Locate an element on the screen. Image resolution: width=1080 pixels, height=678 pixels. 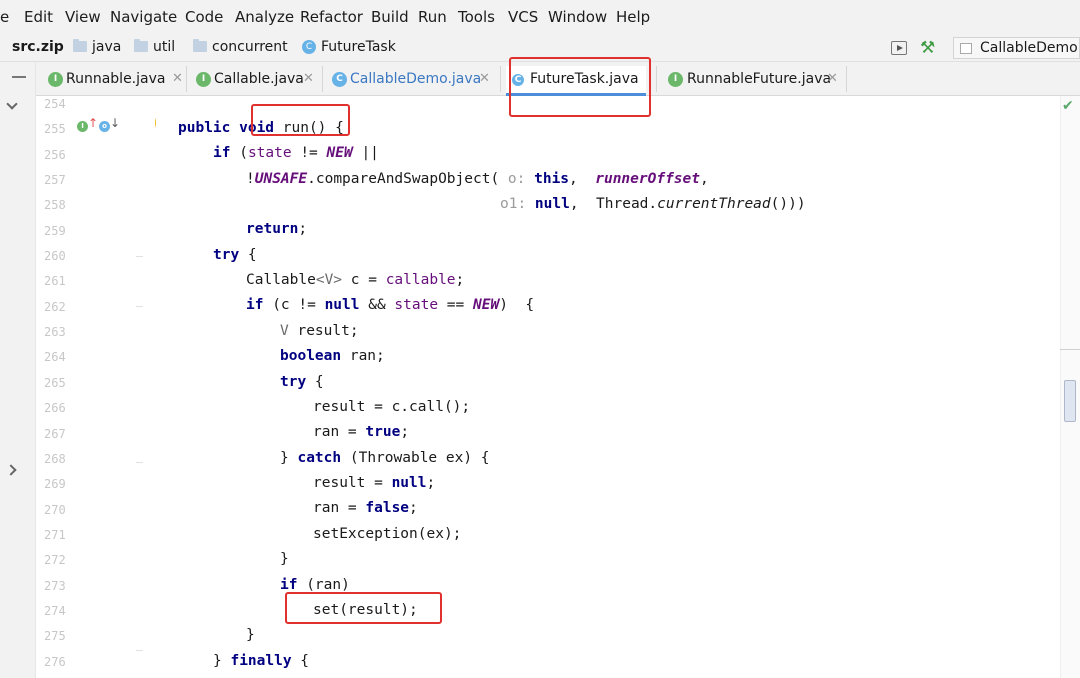
run-config-icon is located at coordinates (966, 48).